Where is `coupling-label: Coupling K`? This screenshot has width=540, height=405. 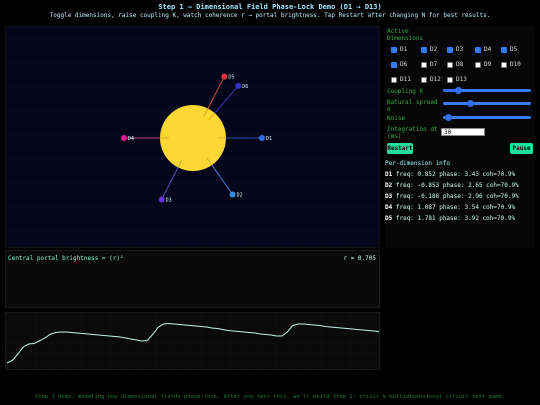
coupling-label: Coupling K is located at coordinates (405, 91).